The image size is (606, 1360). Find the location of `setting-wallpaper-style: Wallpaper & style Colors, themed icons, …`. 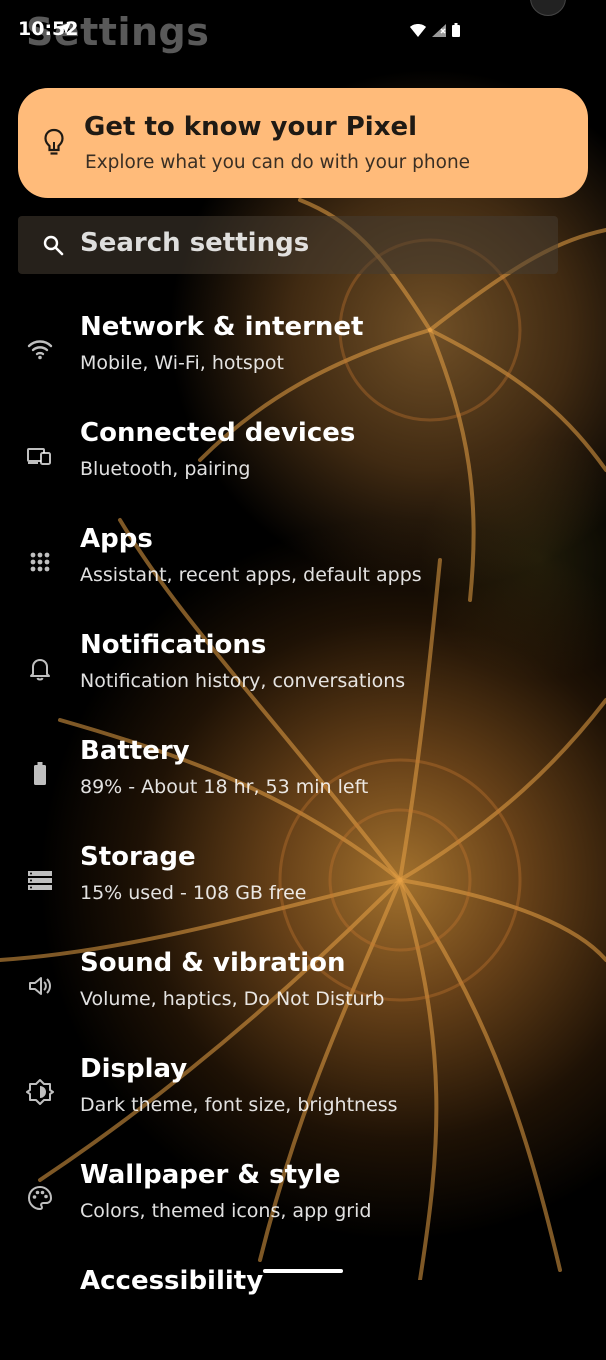

setting-wallpaper-style: Wallpaper & style Colors, themed icons, … is located at coordinates (303, 1201).